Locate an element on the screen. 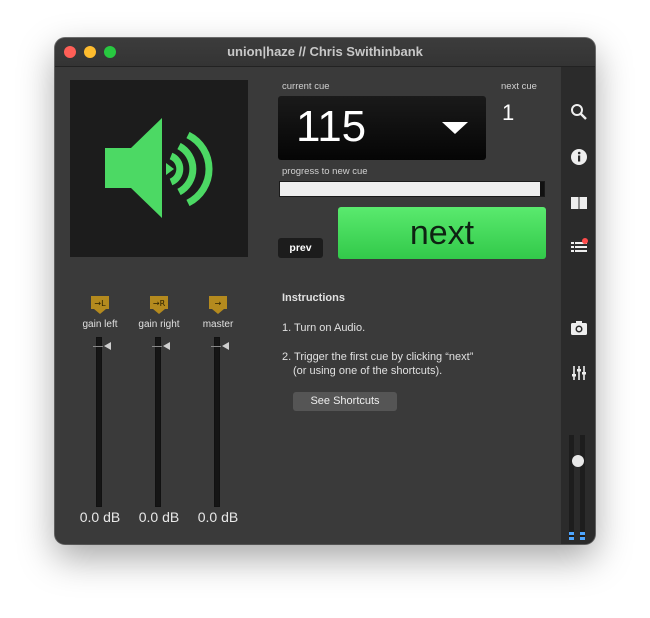 This screenshot has height=618, width=650. camera-icon is located at coordinates (579, 328).